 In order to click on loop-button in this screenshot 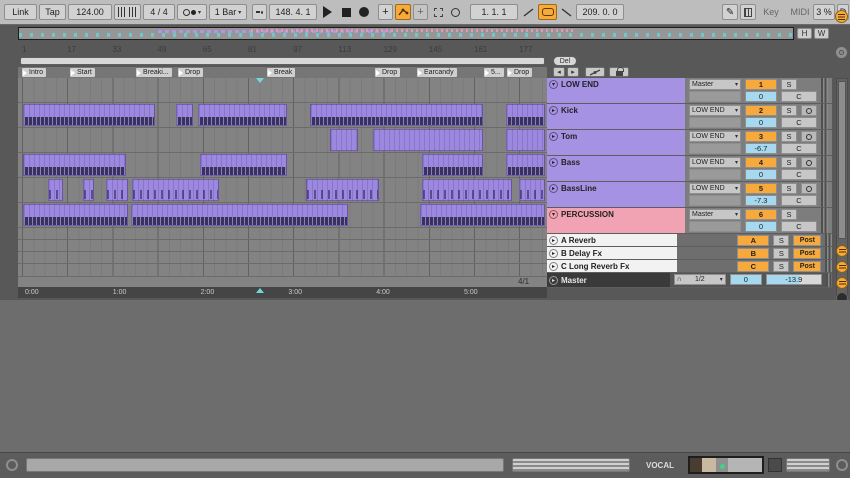, I will do `click(547, 12)`.